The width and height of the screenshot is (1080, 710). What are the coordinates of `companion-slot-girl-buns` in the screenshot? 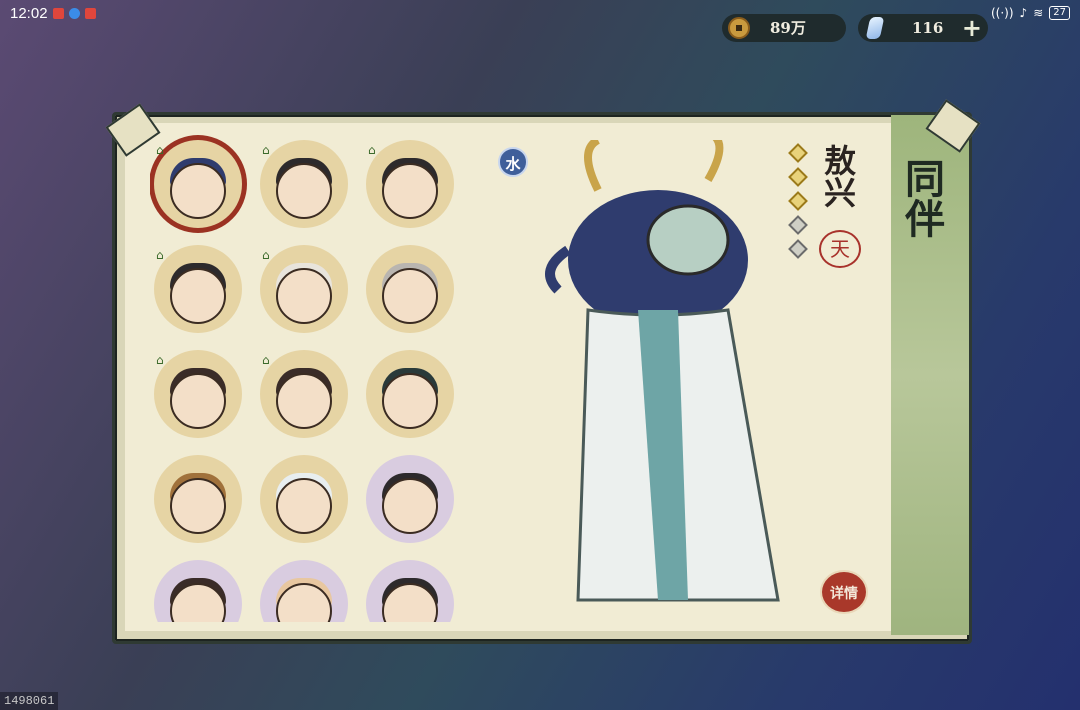 It's located at (198, 591).